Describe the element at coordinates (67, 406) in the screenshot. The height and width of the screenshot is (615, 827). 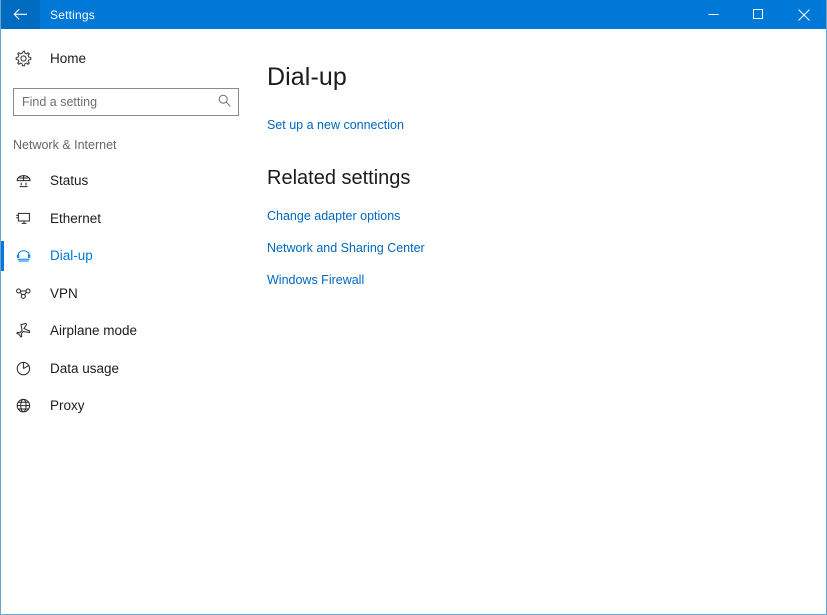
I see `sidebar-item-label: Proxy` at that location.